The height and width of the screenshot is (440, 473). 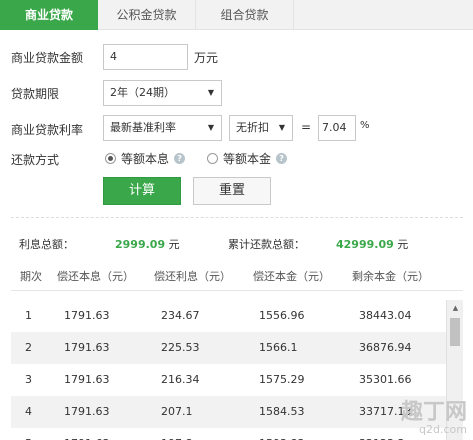 I want to click on repayment-total-label: 累计还款总额：, so click(x=266, y=244).